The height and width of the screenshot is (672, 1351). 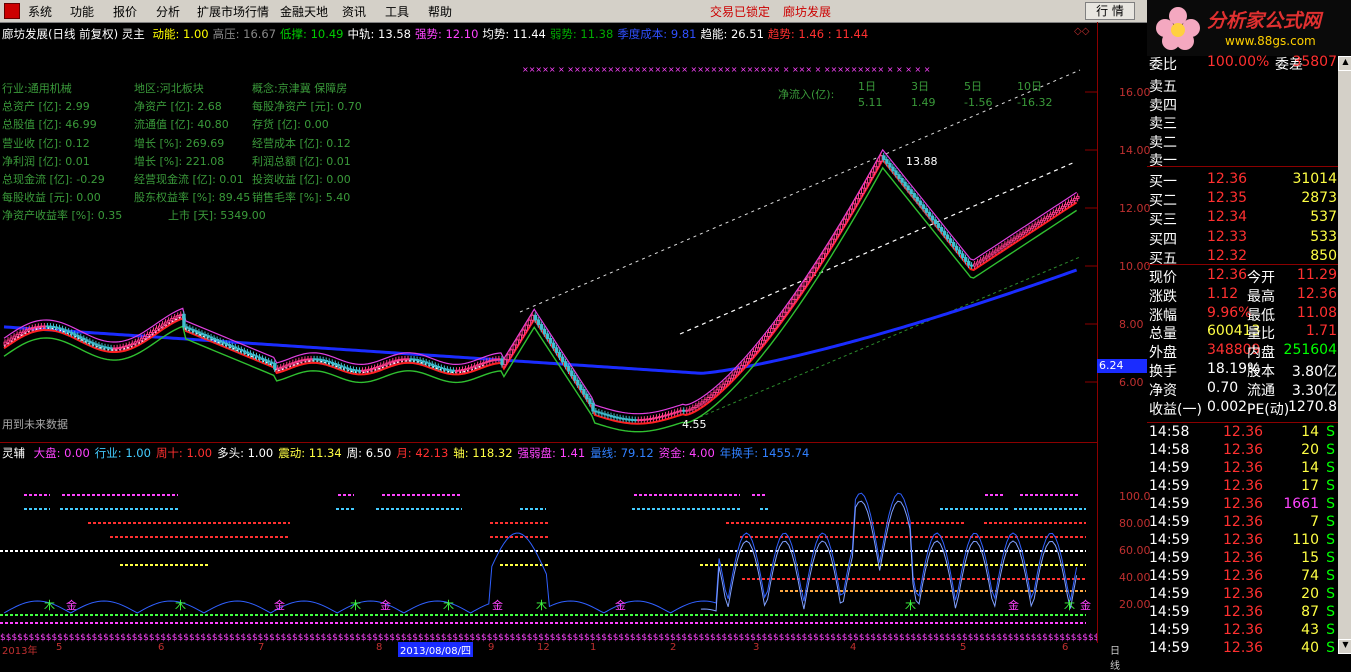 I want to click on stat-label: PE(动), so click(x=1268, y=409).